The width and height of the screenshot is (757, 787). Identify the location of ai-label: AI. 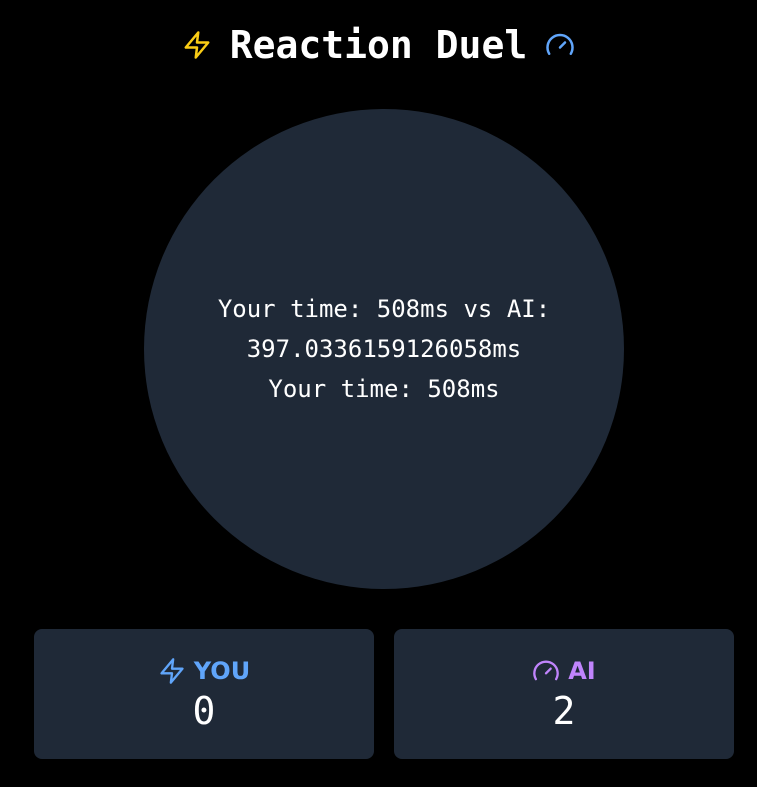
(582, 671).